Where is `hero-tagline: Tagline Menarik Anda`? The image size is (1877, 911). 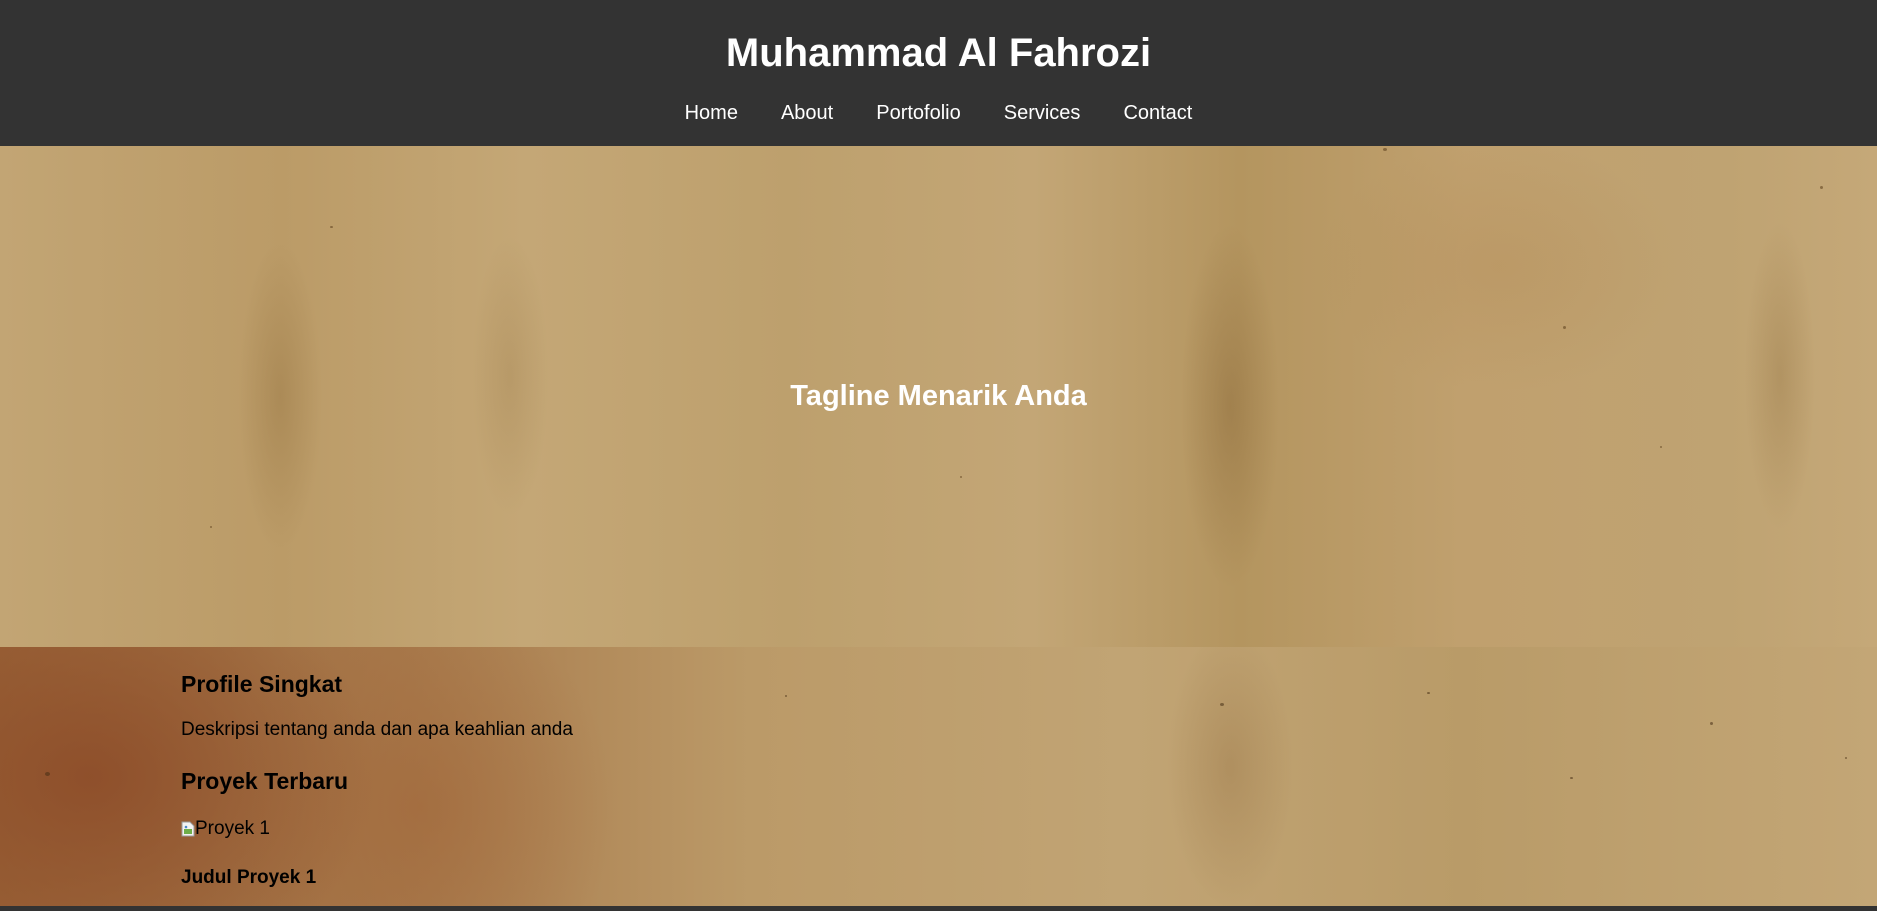 hero-tagline: Tagline Menarik Anda is located at coordinates (938, 396).